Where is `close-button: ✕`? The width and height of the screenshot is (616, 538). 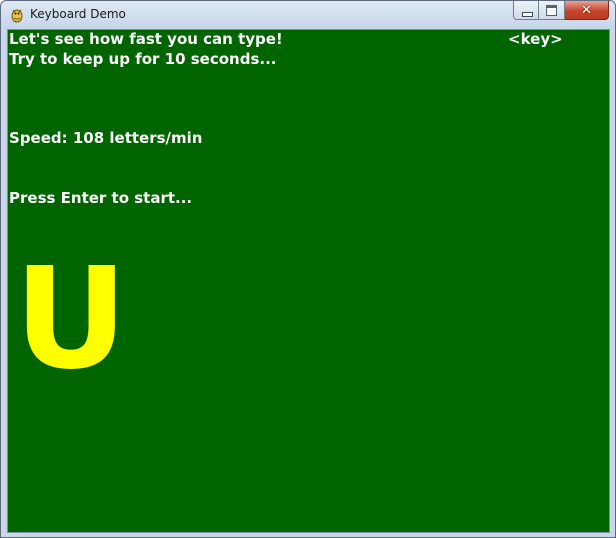
close-button: ✕ is located at coordinates (587, 10).